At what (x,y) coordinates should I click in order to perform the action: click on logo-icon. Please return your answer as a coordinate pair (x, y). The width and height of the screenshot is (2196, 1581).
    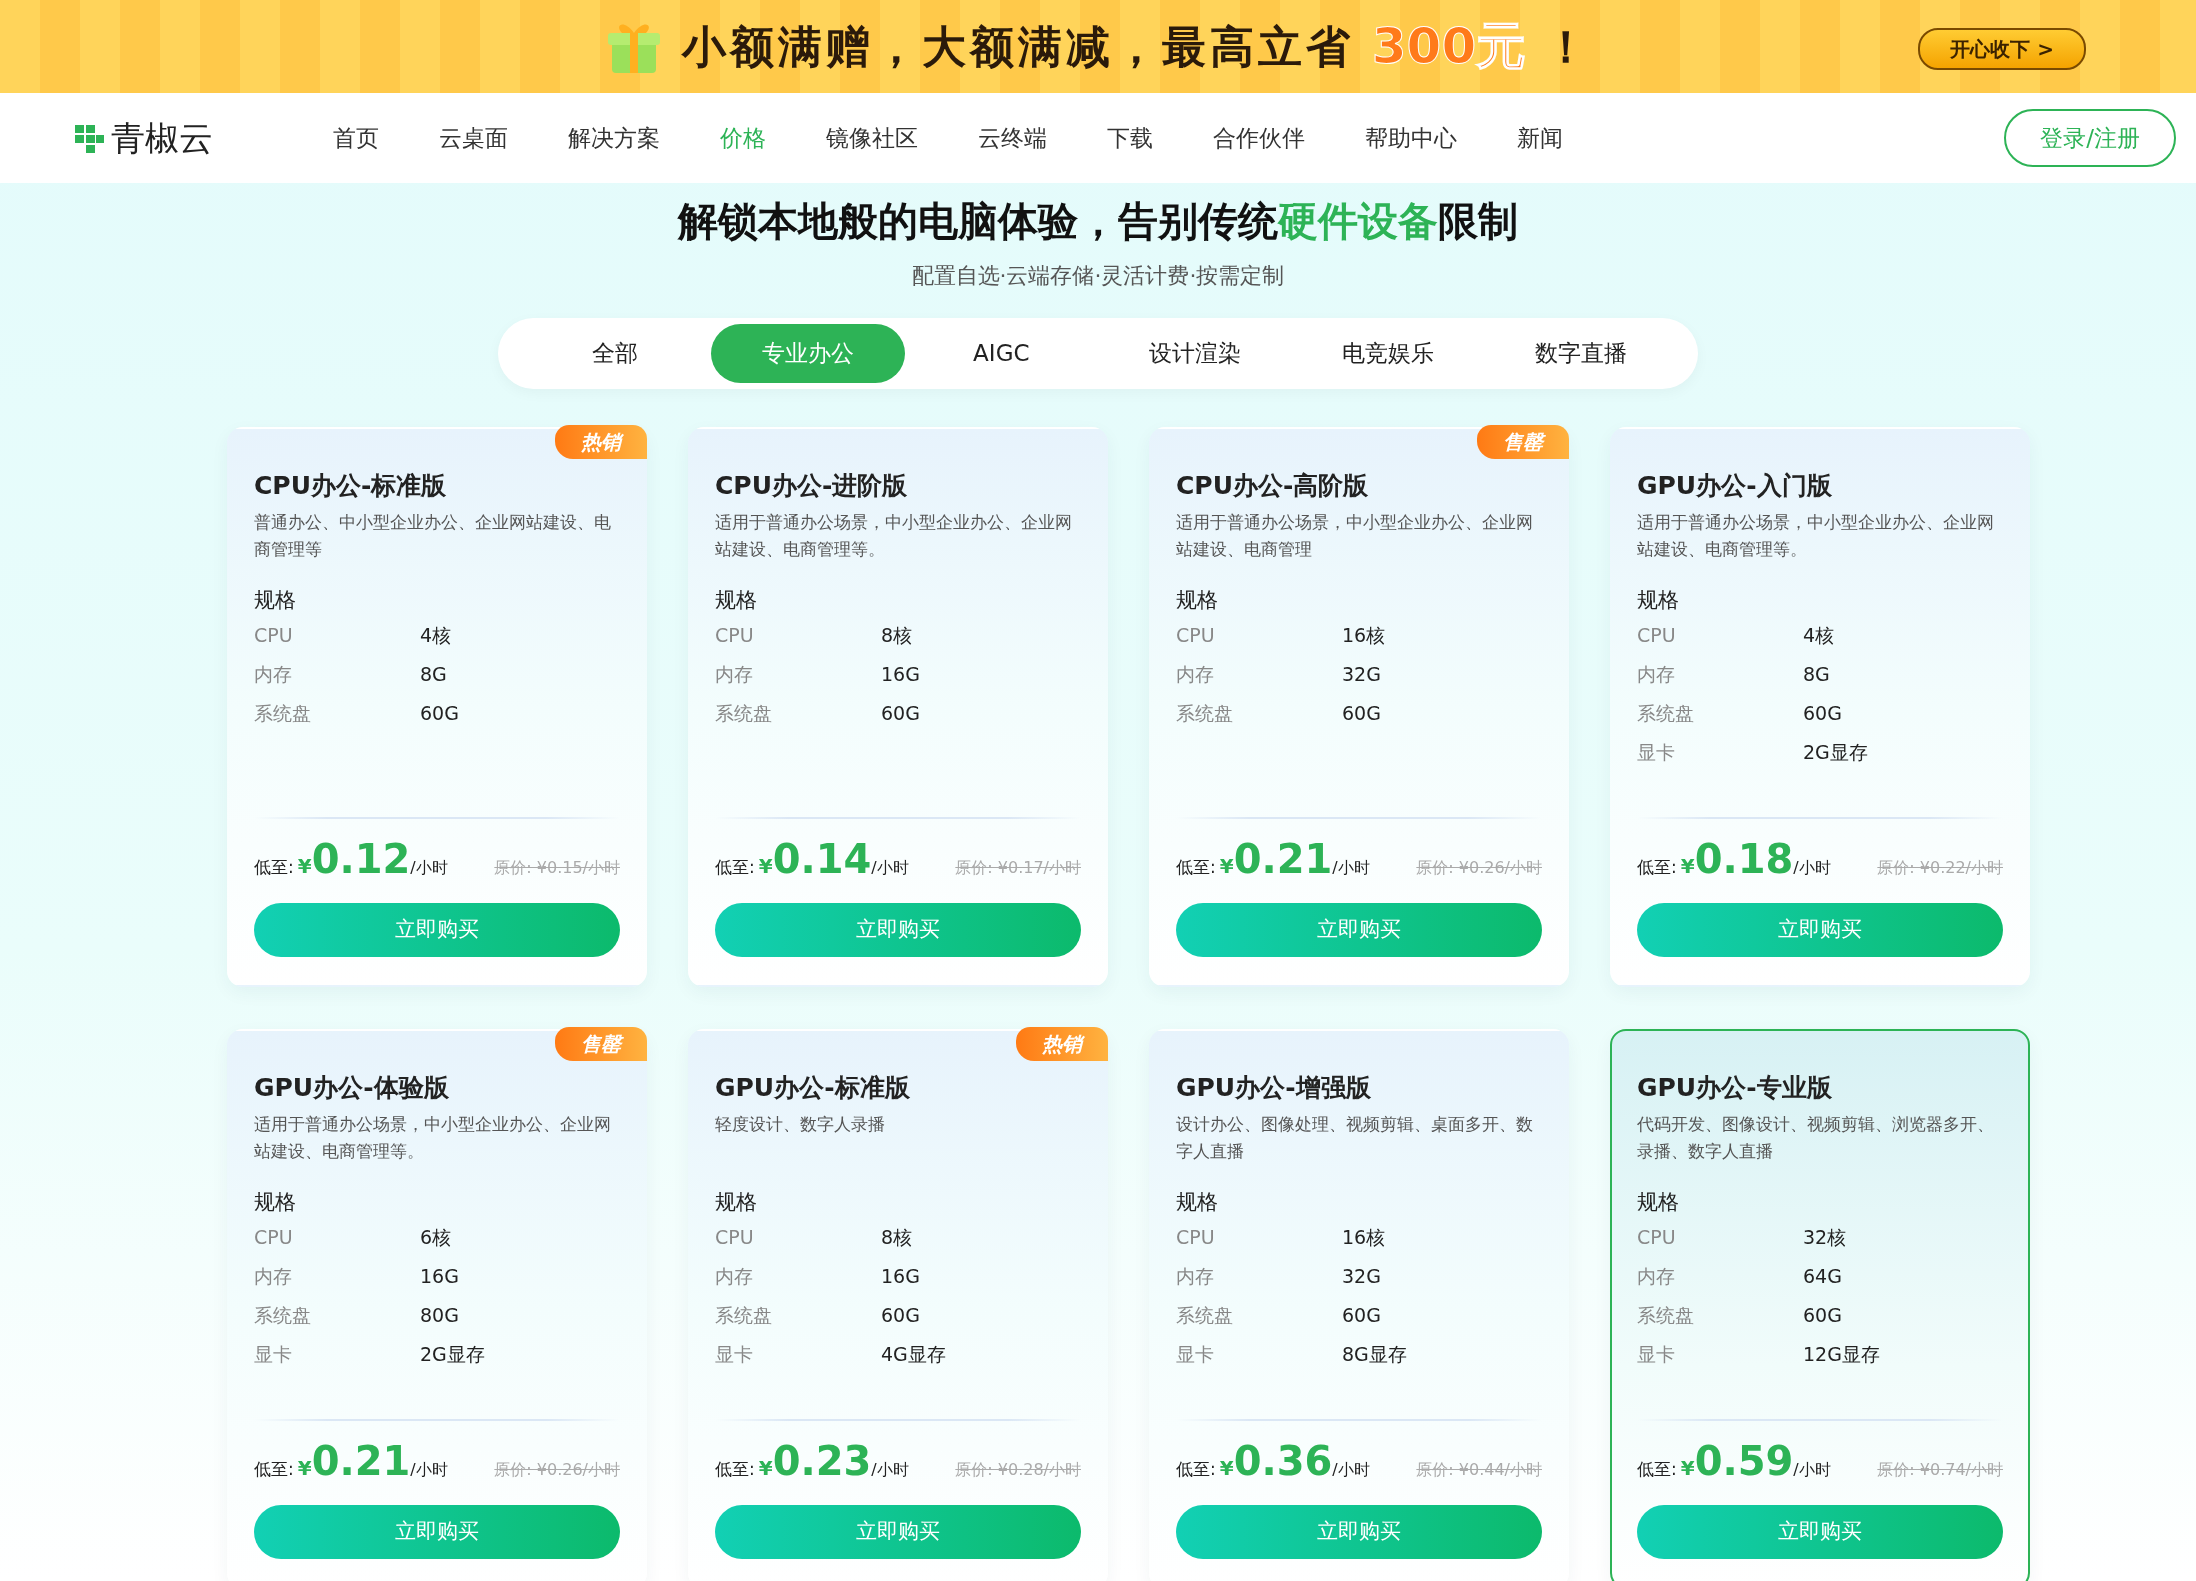
    Looking at the image, I should click on (90, 138).